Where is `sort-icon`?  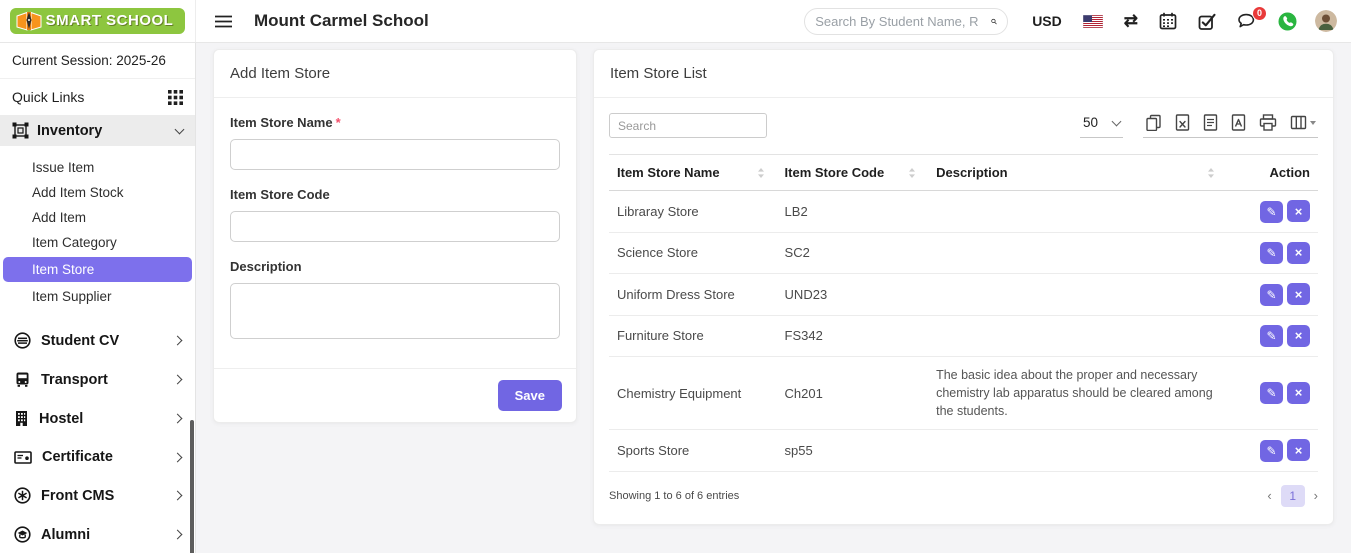
sort-icon is located at coordinates (912, 172).